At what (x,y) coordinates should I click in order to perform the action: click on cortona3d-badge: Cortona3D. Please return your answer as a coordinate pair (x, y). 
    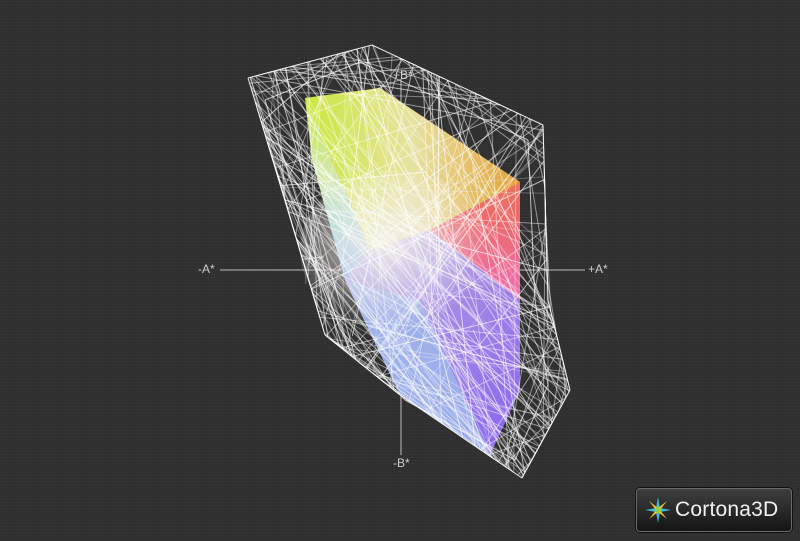
    Looking at the image, I should click on (714, 510).